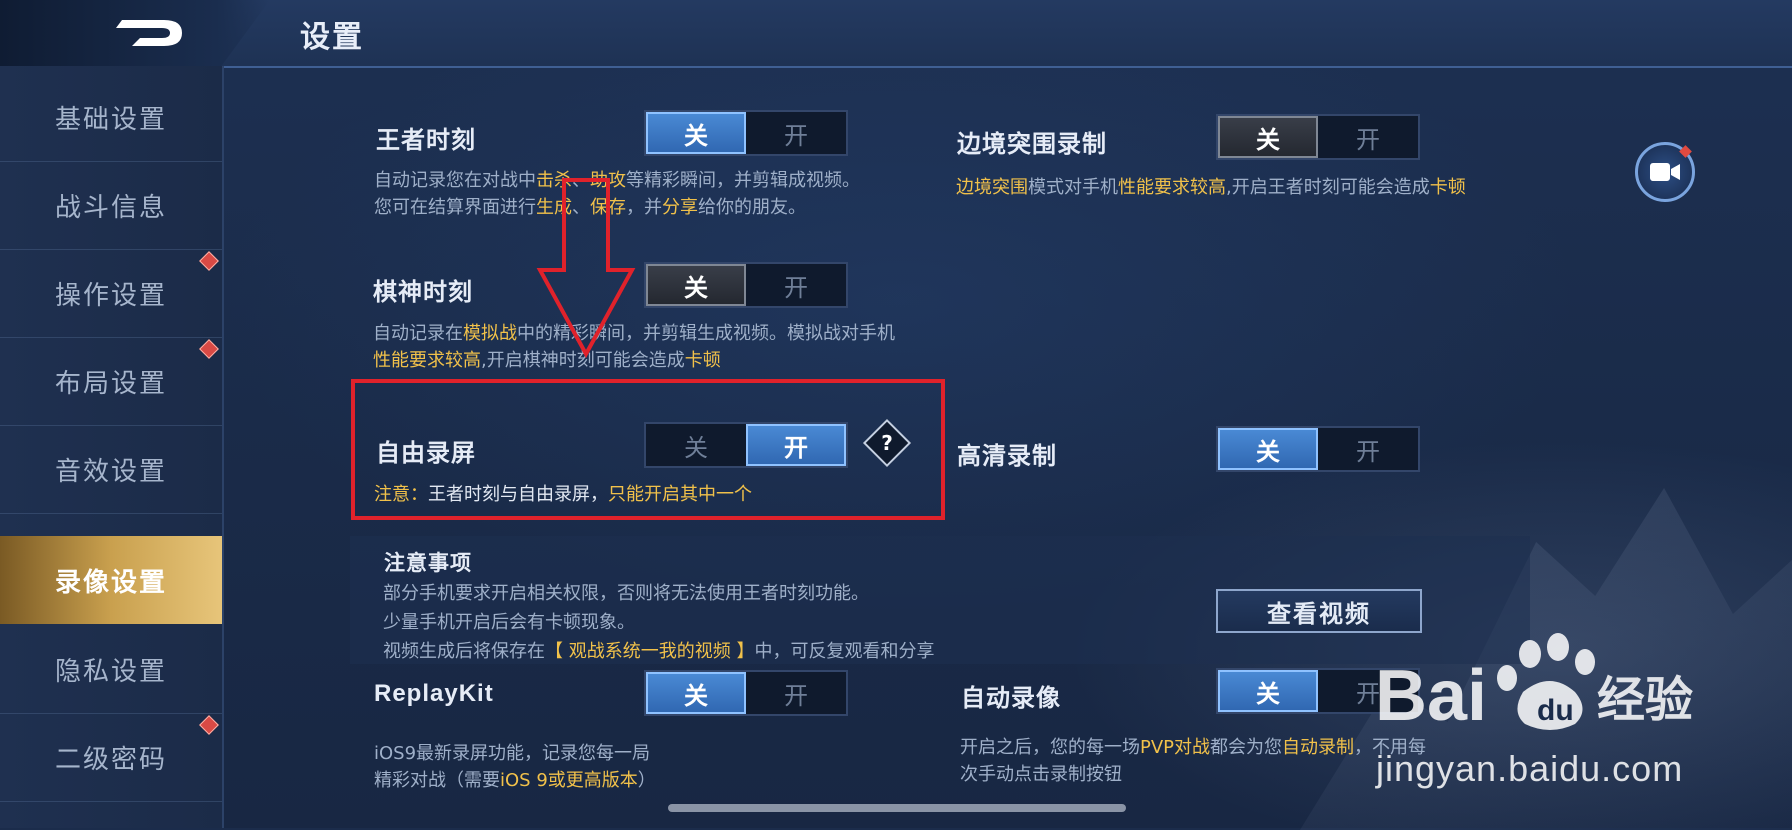 The width and height of the screenshot is (1792, 830). I want to click on sidebar-item-audio: 音效设置, so click(111, 470).